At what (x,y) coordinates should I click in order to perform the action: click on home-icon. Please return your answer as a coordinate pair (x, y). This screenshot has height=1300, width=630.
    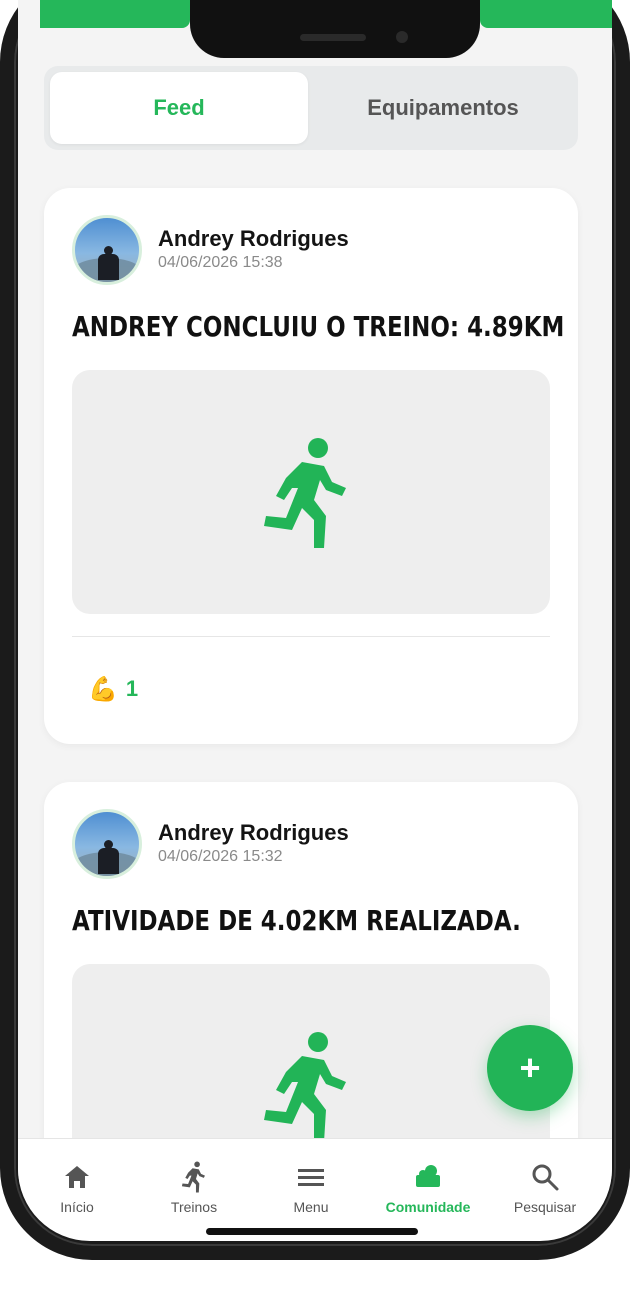
    Looking at the image, I should click on (77, 1177).